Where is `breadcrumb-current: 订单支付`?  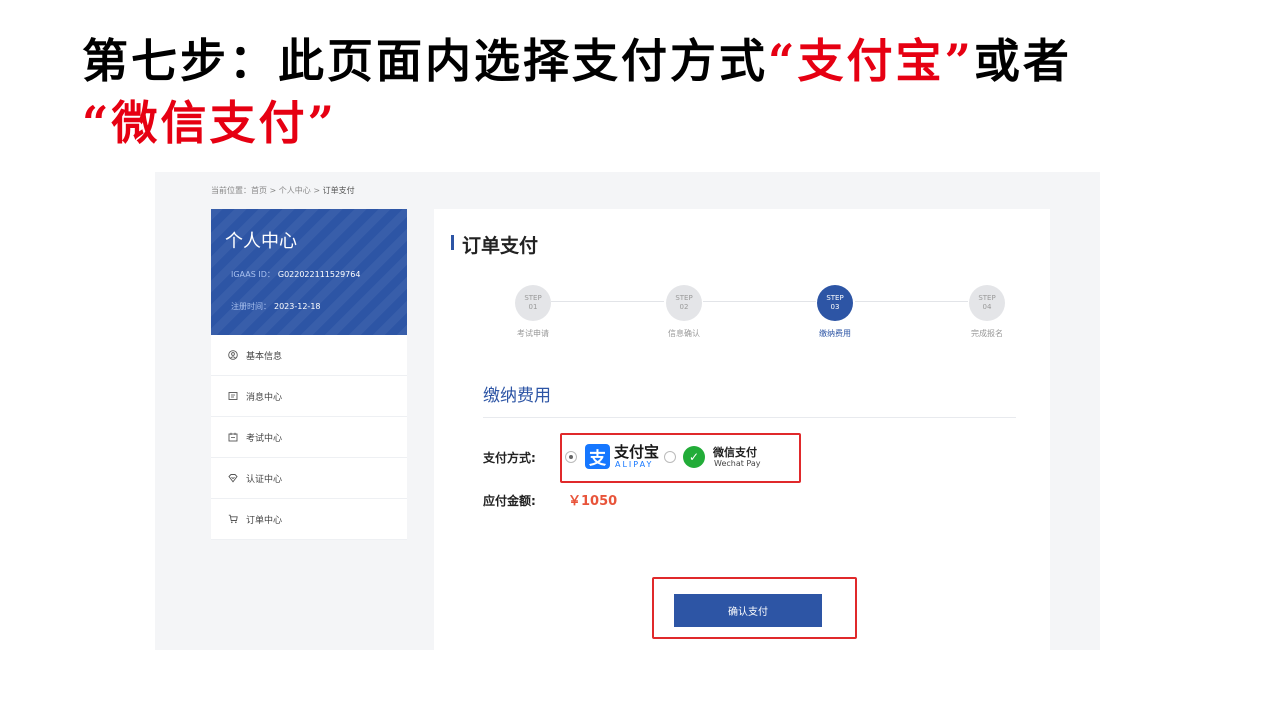 breadcrumb-current: 订单支付 is located at coordinates (338, 190).